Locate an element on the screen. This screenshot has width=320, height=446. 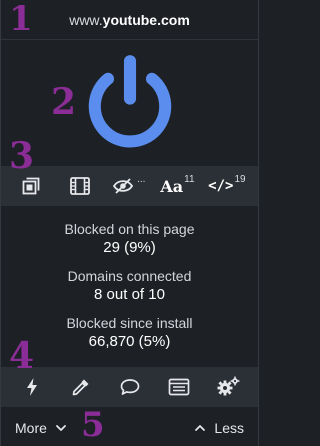
font-toggle-button: Aa 11 is located at coordinates (177, 186).